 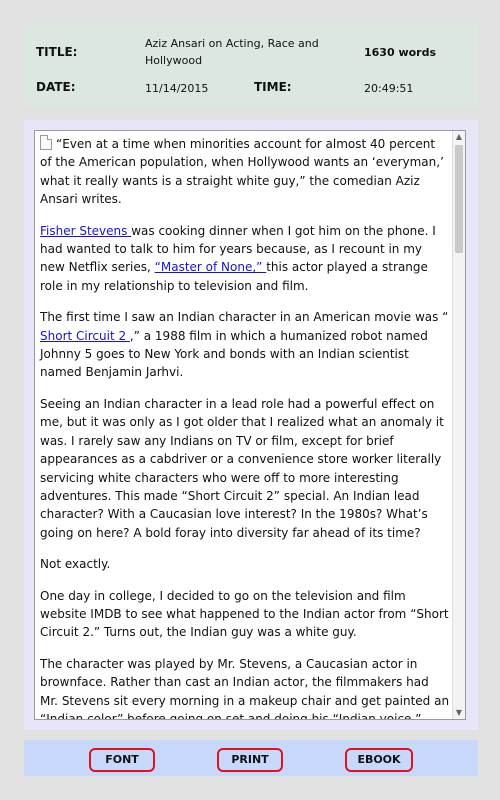 I want to click on font-button: FONT, so click(x=122, y=760).